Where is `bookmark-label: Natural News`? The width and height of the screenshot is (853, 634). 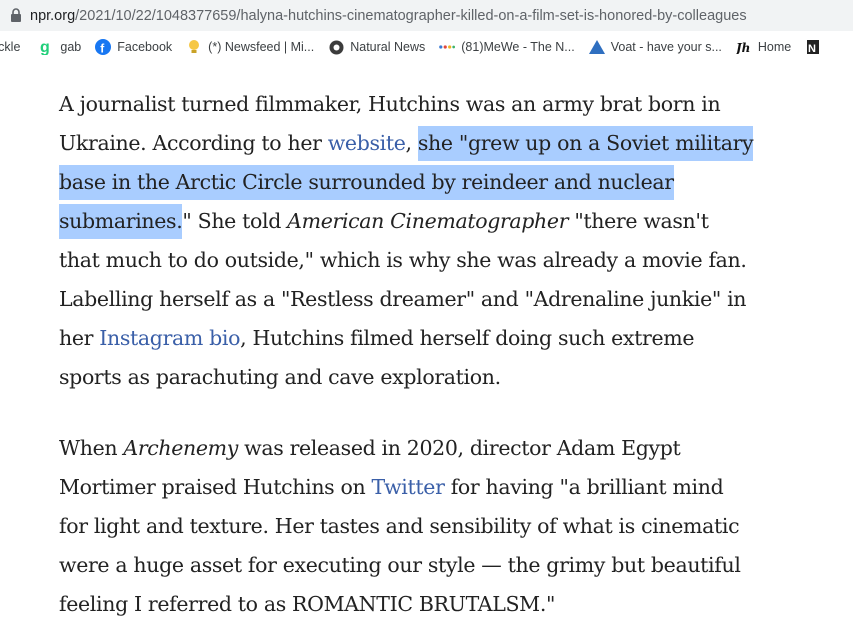 bookmark-label: Natural News is located at coordinates (388, 47).